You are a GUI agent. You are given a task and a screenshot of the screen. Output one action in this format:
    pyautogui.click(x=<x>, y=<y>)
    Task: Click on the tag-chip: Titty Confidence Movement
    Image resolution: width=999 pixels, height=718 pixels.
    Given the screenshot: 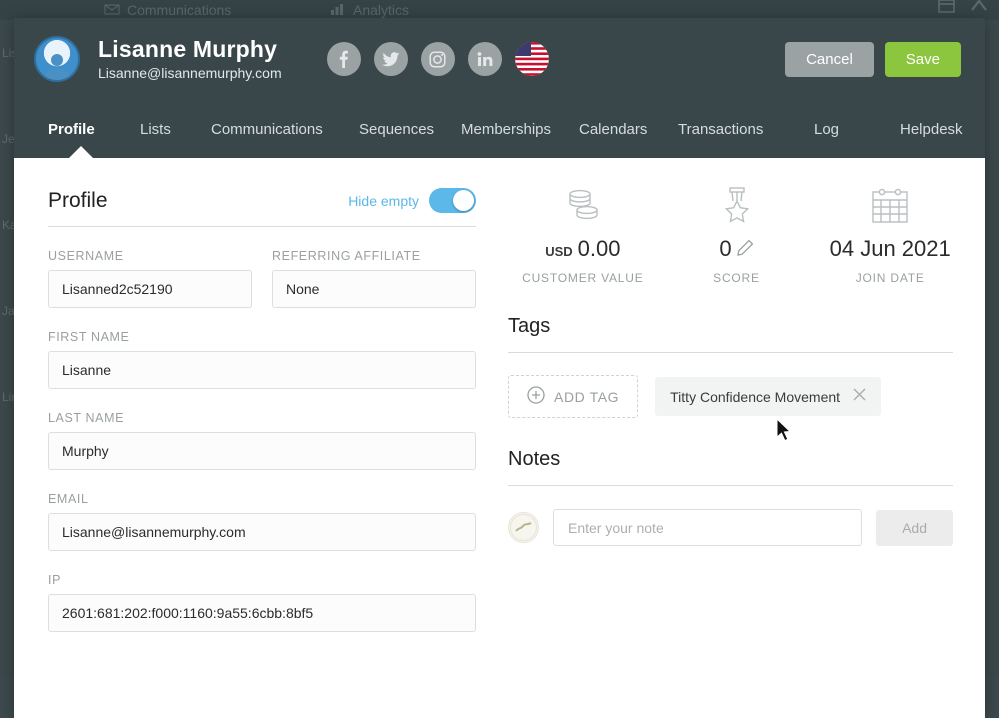 What is the action you would take?
    pyautogui.click(x=768, y=396)
    